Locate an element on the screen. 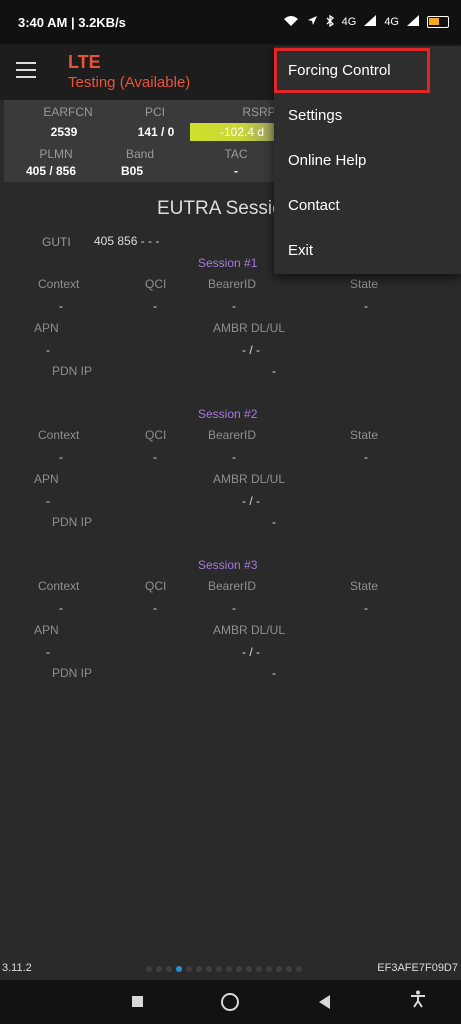 The image size is (461, 1024). home-circle-icon is located at coordinates (230, 1002).